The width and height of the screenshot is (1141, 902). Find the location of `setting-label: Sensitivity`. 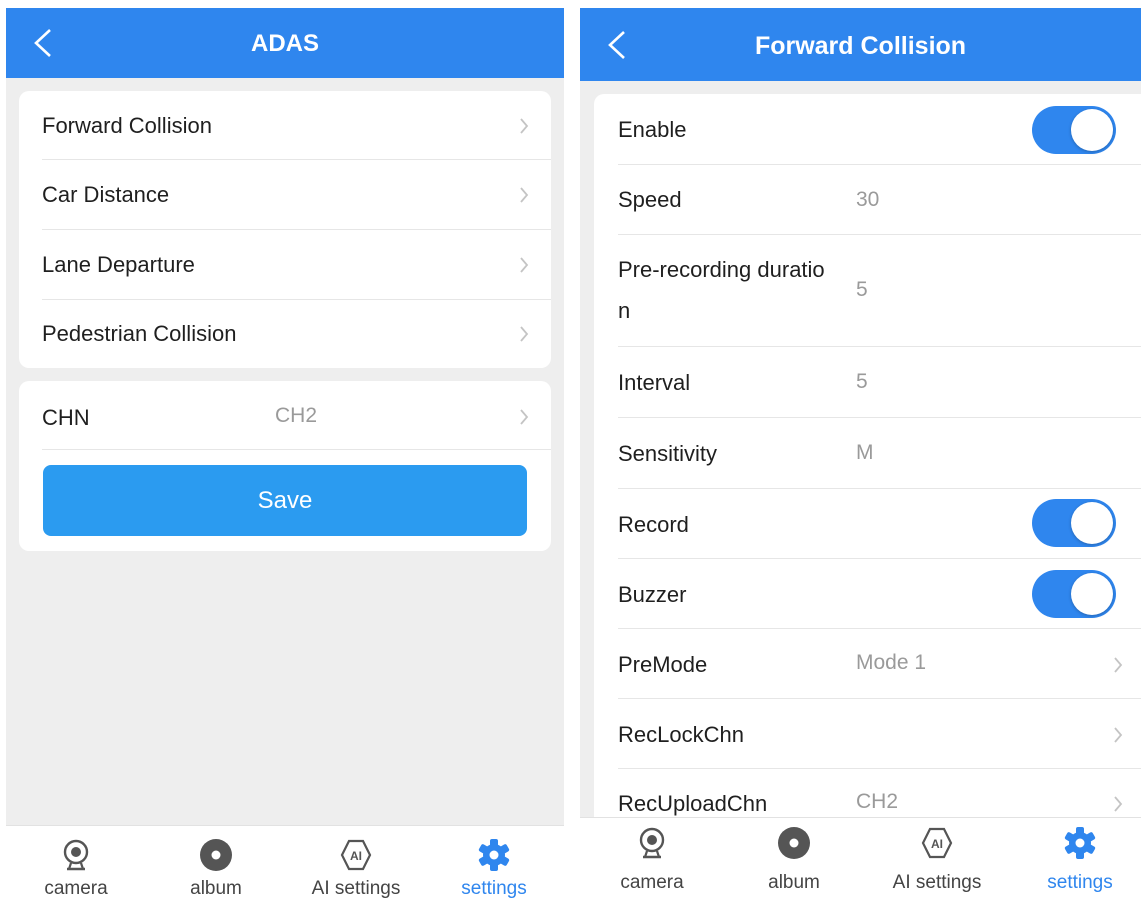

setting-label: Sensitivity is located at coordinates (668, 453).